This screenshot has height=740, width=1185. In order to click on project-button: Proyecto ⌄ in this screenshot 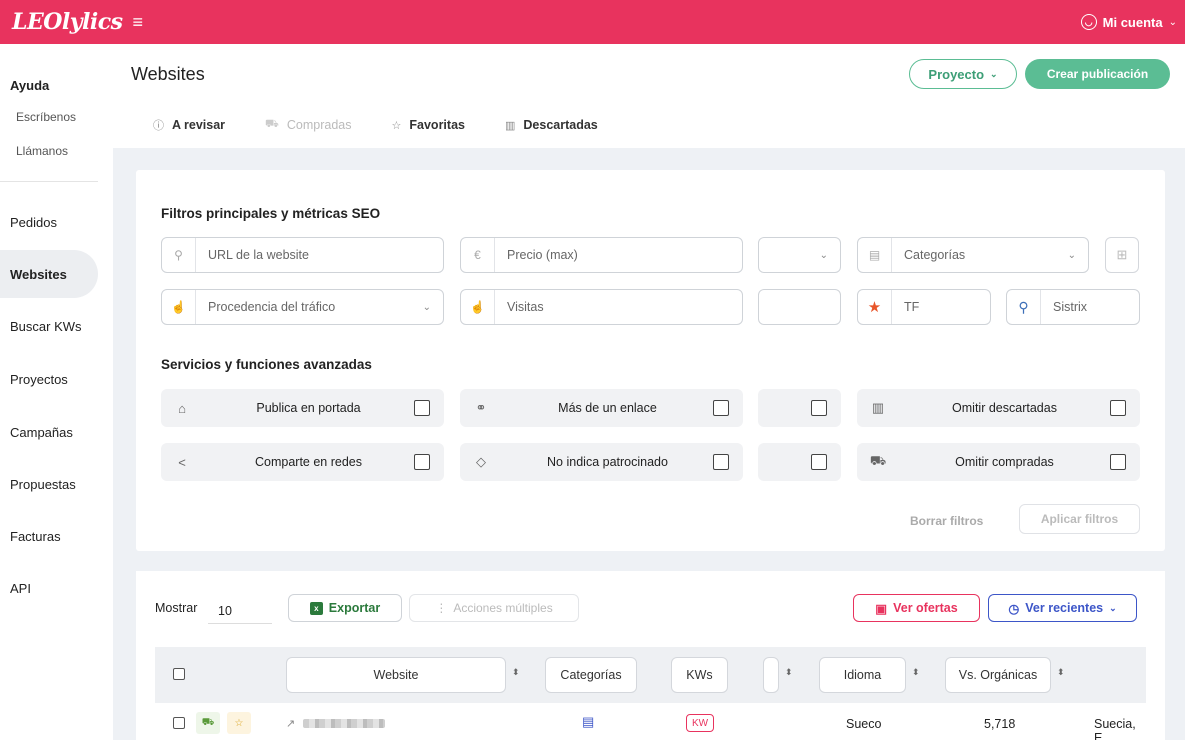, I will do `click(963, 74)`.